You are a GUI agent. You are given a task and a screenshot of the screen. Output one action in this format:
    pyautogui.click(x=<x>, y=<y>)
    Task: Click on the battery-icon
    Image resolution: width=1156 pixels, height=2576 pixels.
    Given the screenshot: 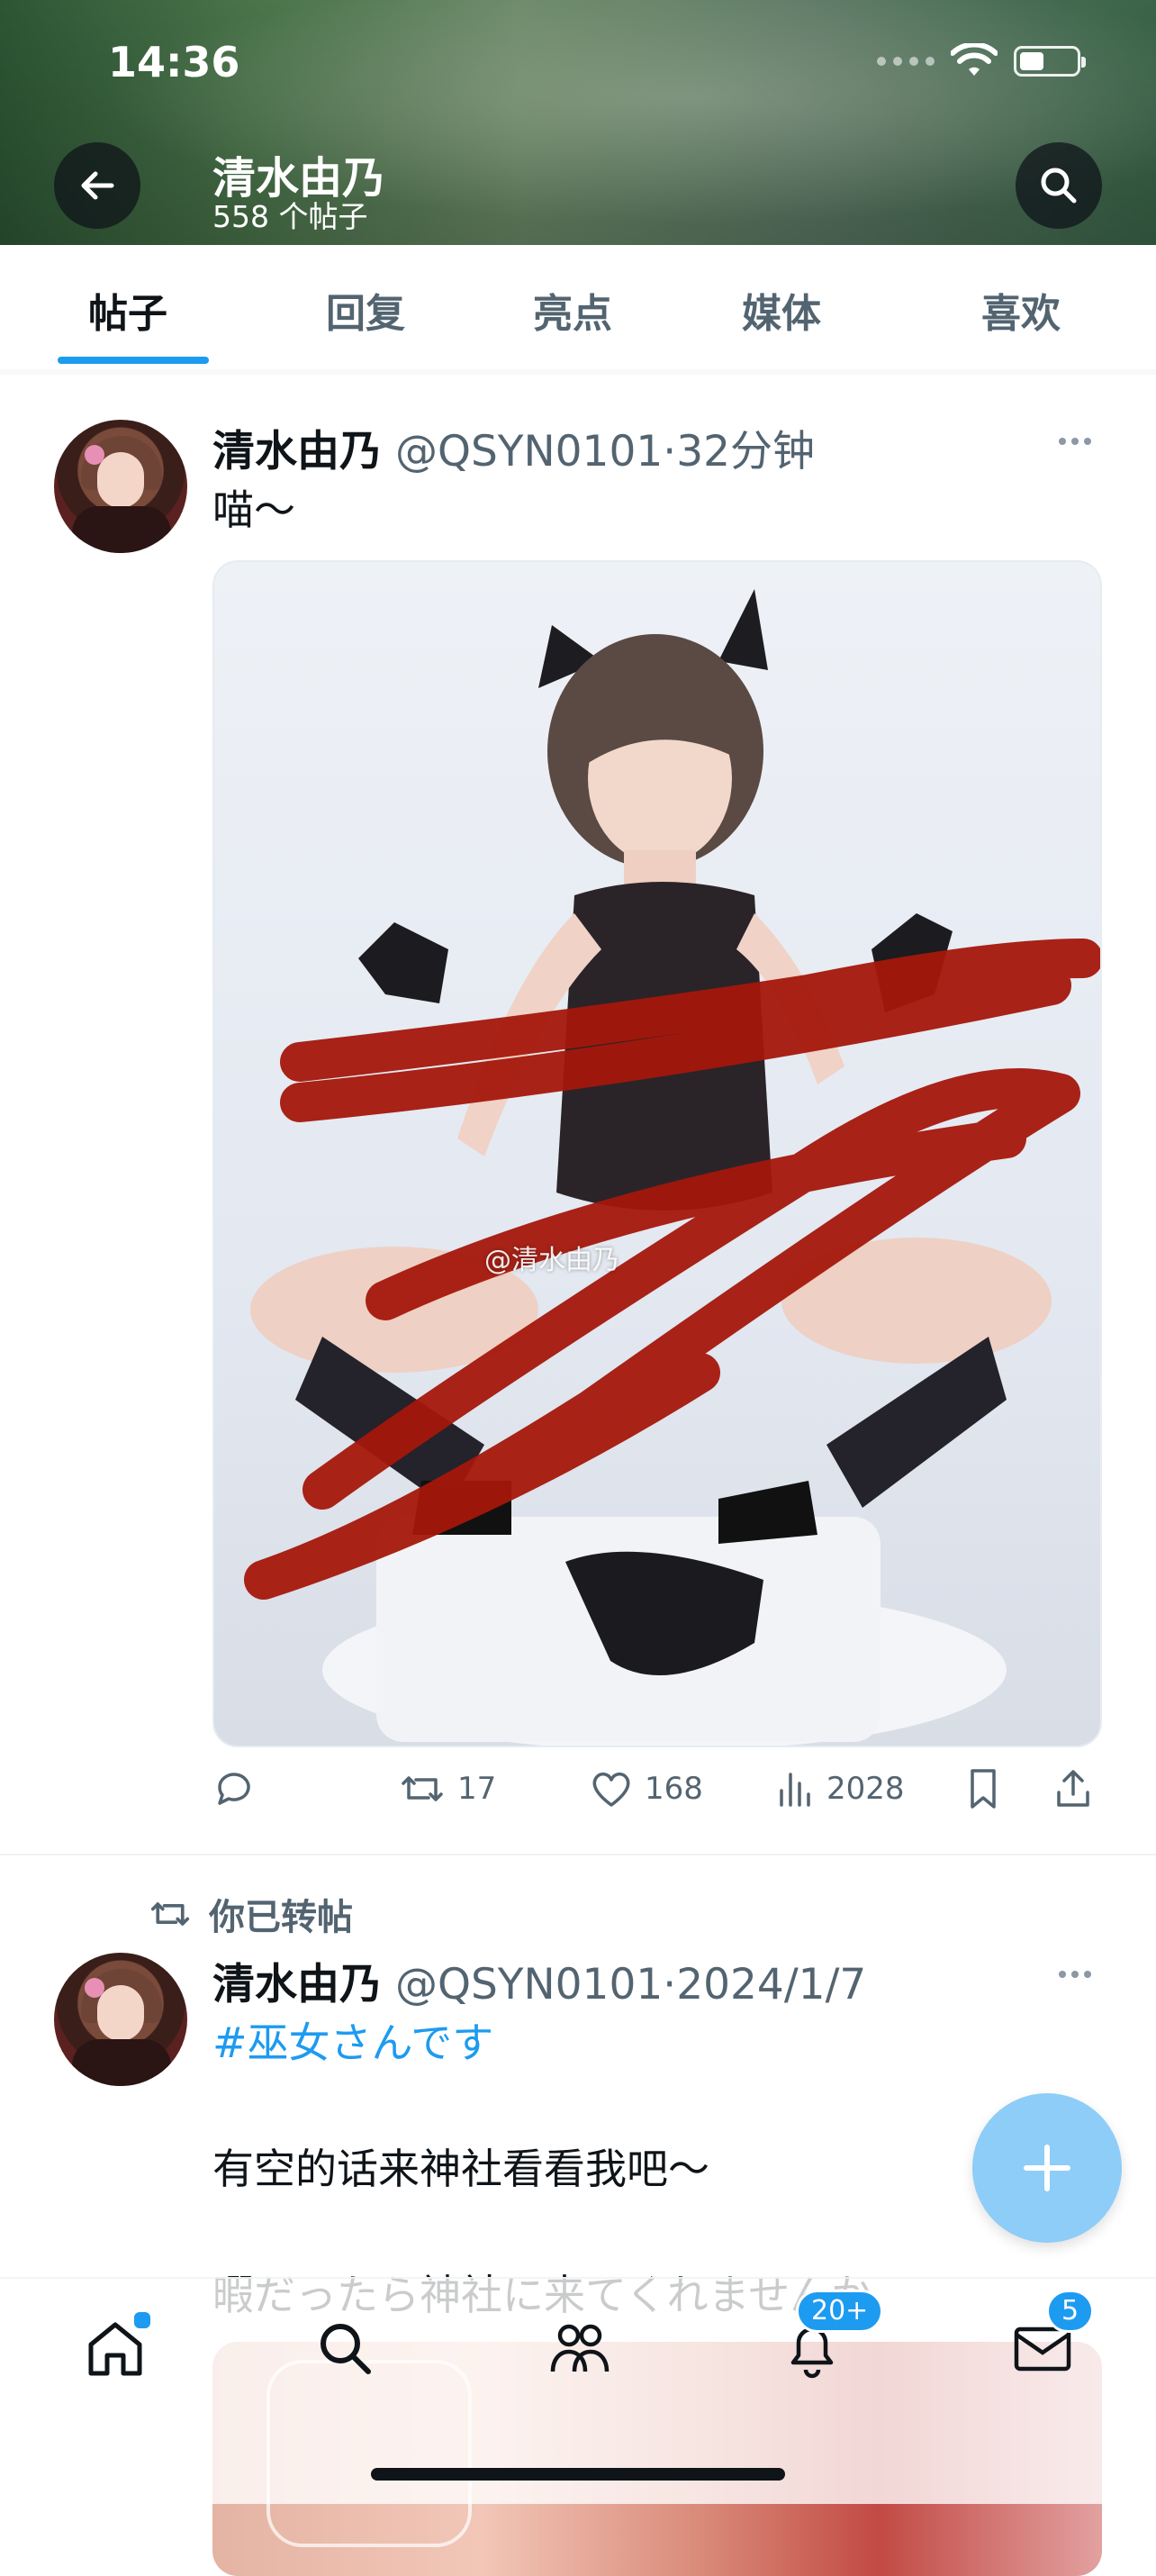 What is the action you would take?
    pyautogui.click(x=1050, y=61)
    